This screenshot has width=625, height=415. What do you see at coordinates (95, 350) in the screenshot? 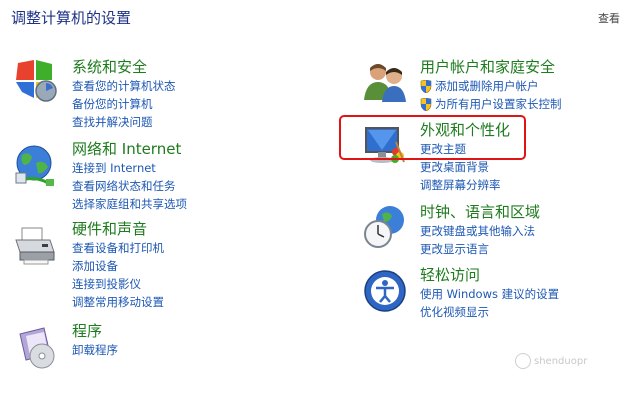
I see `link-uninstall-program: 卸载程序` at bounding box center [95, 350].